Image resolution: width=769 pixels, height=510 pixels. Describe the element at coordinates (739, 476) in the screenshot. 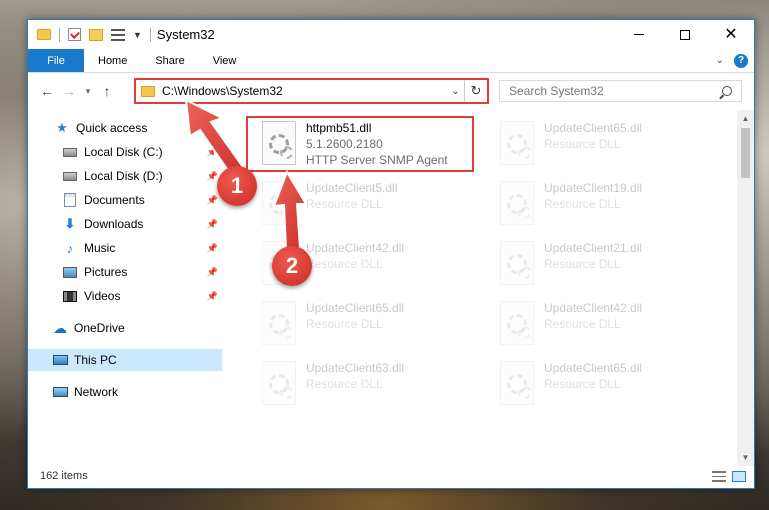

I see `tiles-view-icon` at that location.